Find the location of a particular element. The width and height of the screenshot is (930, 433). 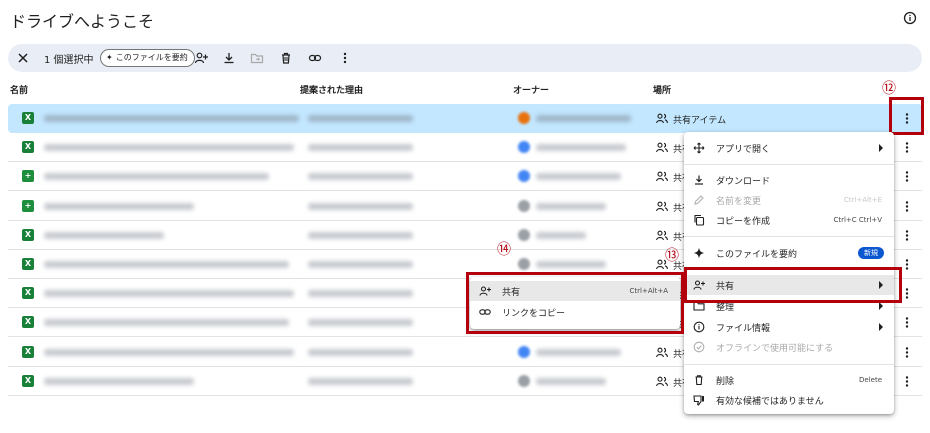

menu-item-download: ダウンロード is located at coordinates (789, 180).